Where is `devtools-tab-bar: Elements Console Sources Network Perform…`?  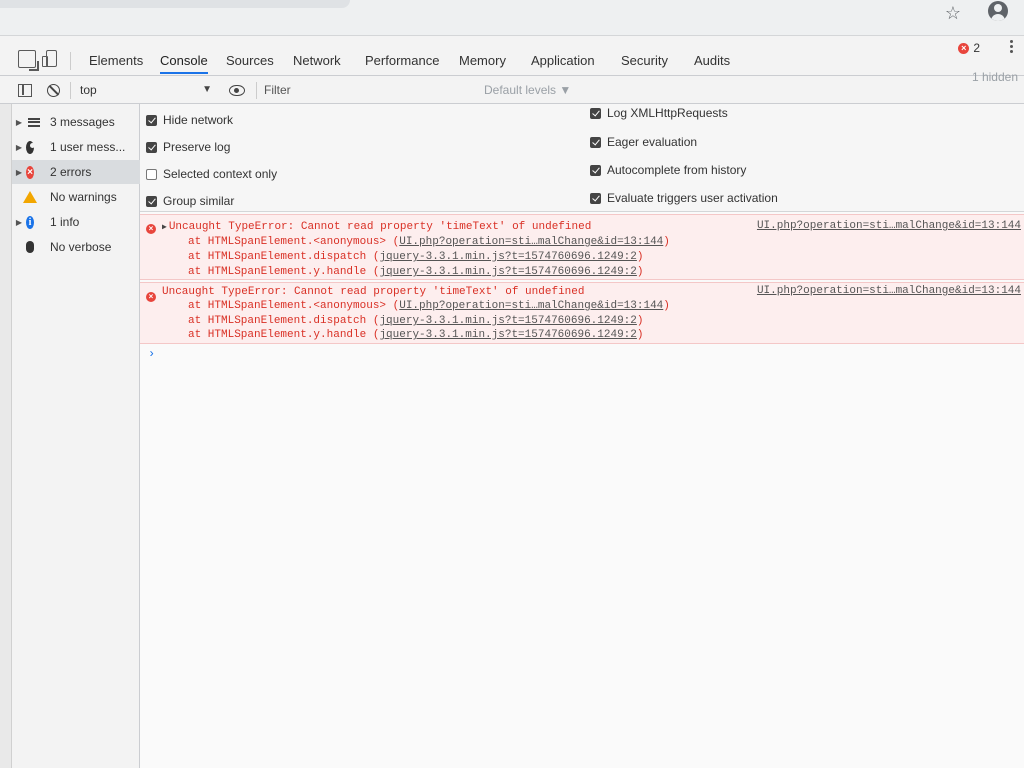 devtools-tab-bar: Elements Console Sources Network Perform… is located at coordinates (512, 56).